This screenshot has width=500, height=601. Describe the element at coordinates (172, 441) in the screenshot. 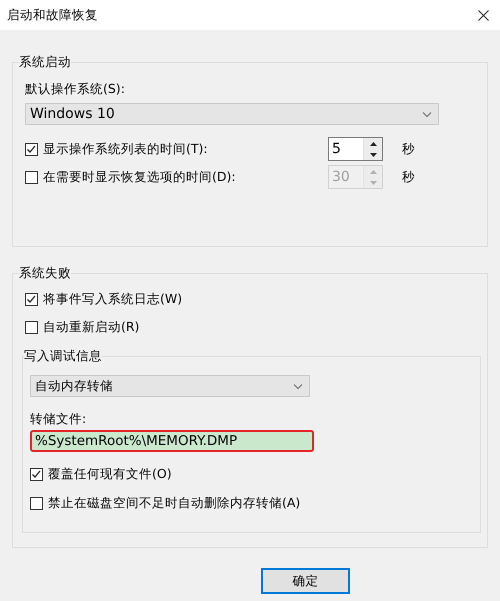

I see `text-field: %SystemRoot%\MEMORY.DMP` at that location.